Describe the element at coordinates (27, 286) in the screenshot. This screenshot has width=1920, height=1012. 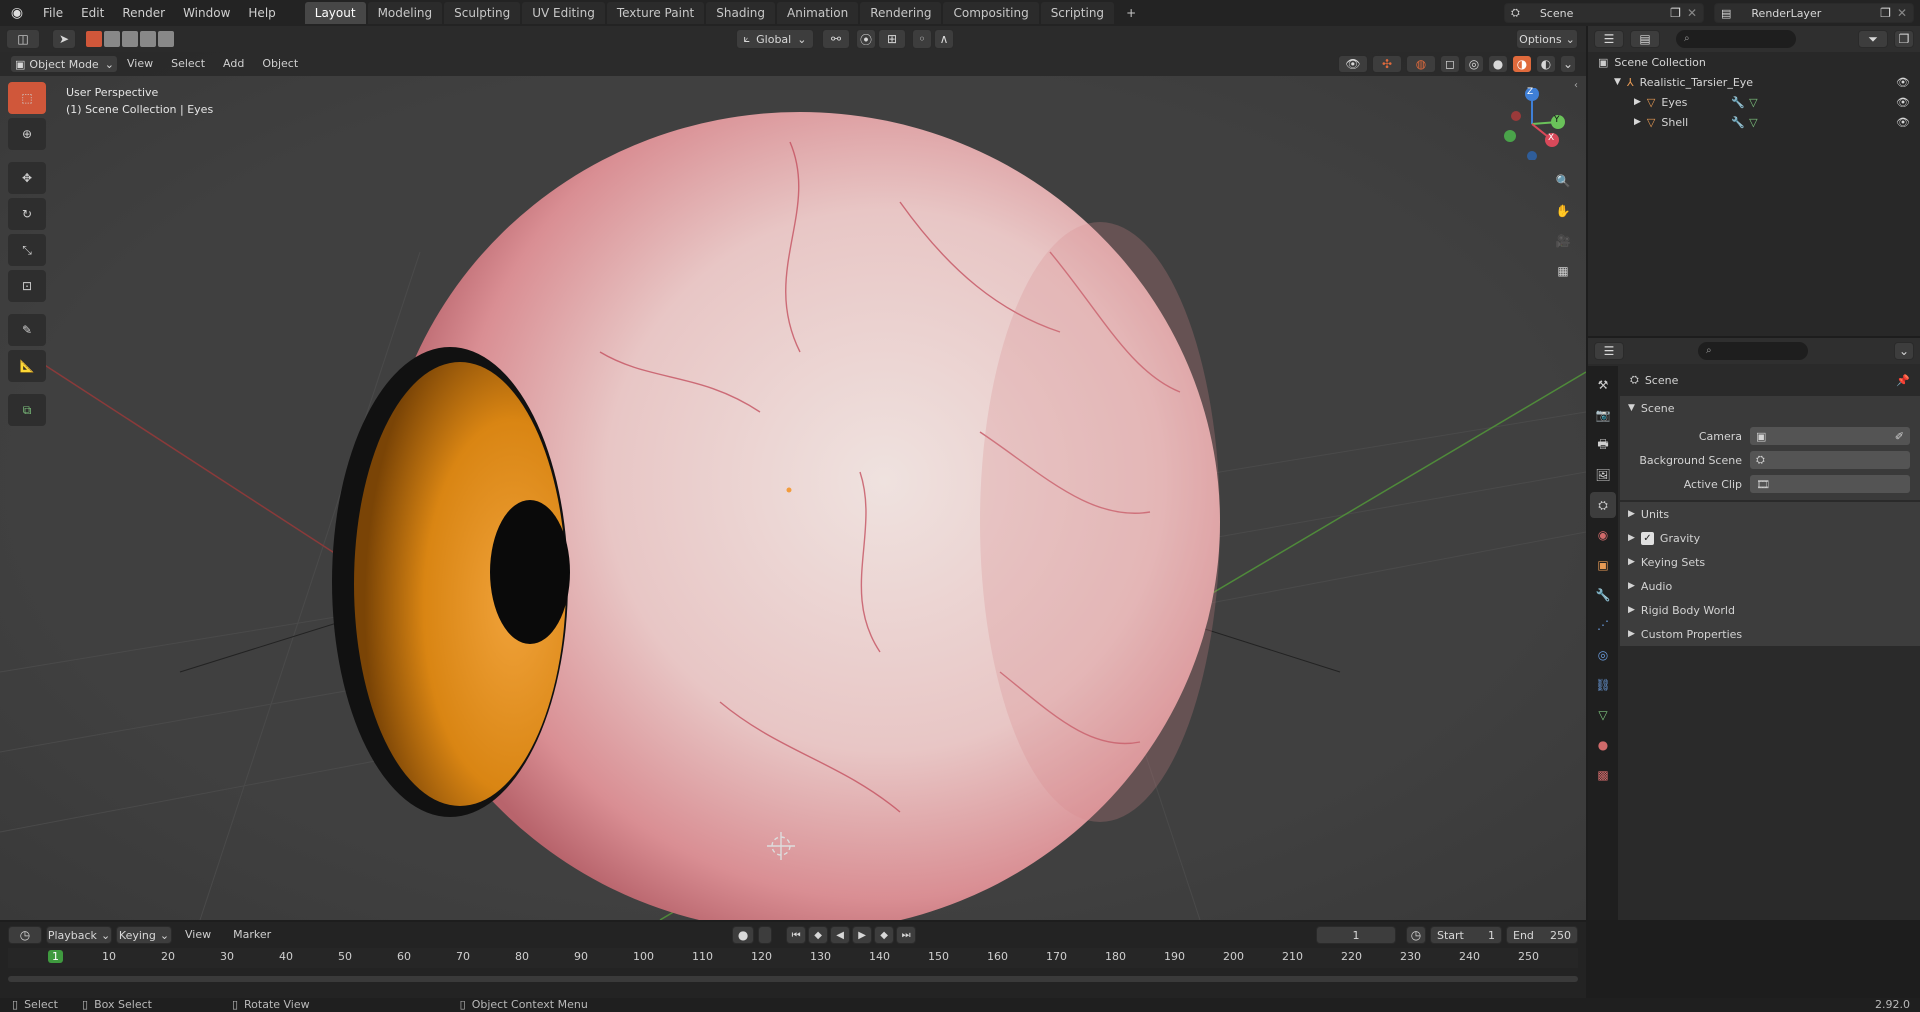
I see `transform-tool-icon: ⊡` at that location.